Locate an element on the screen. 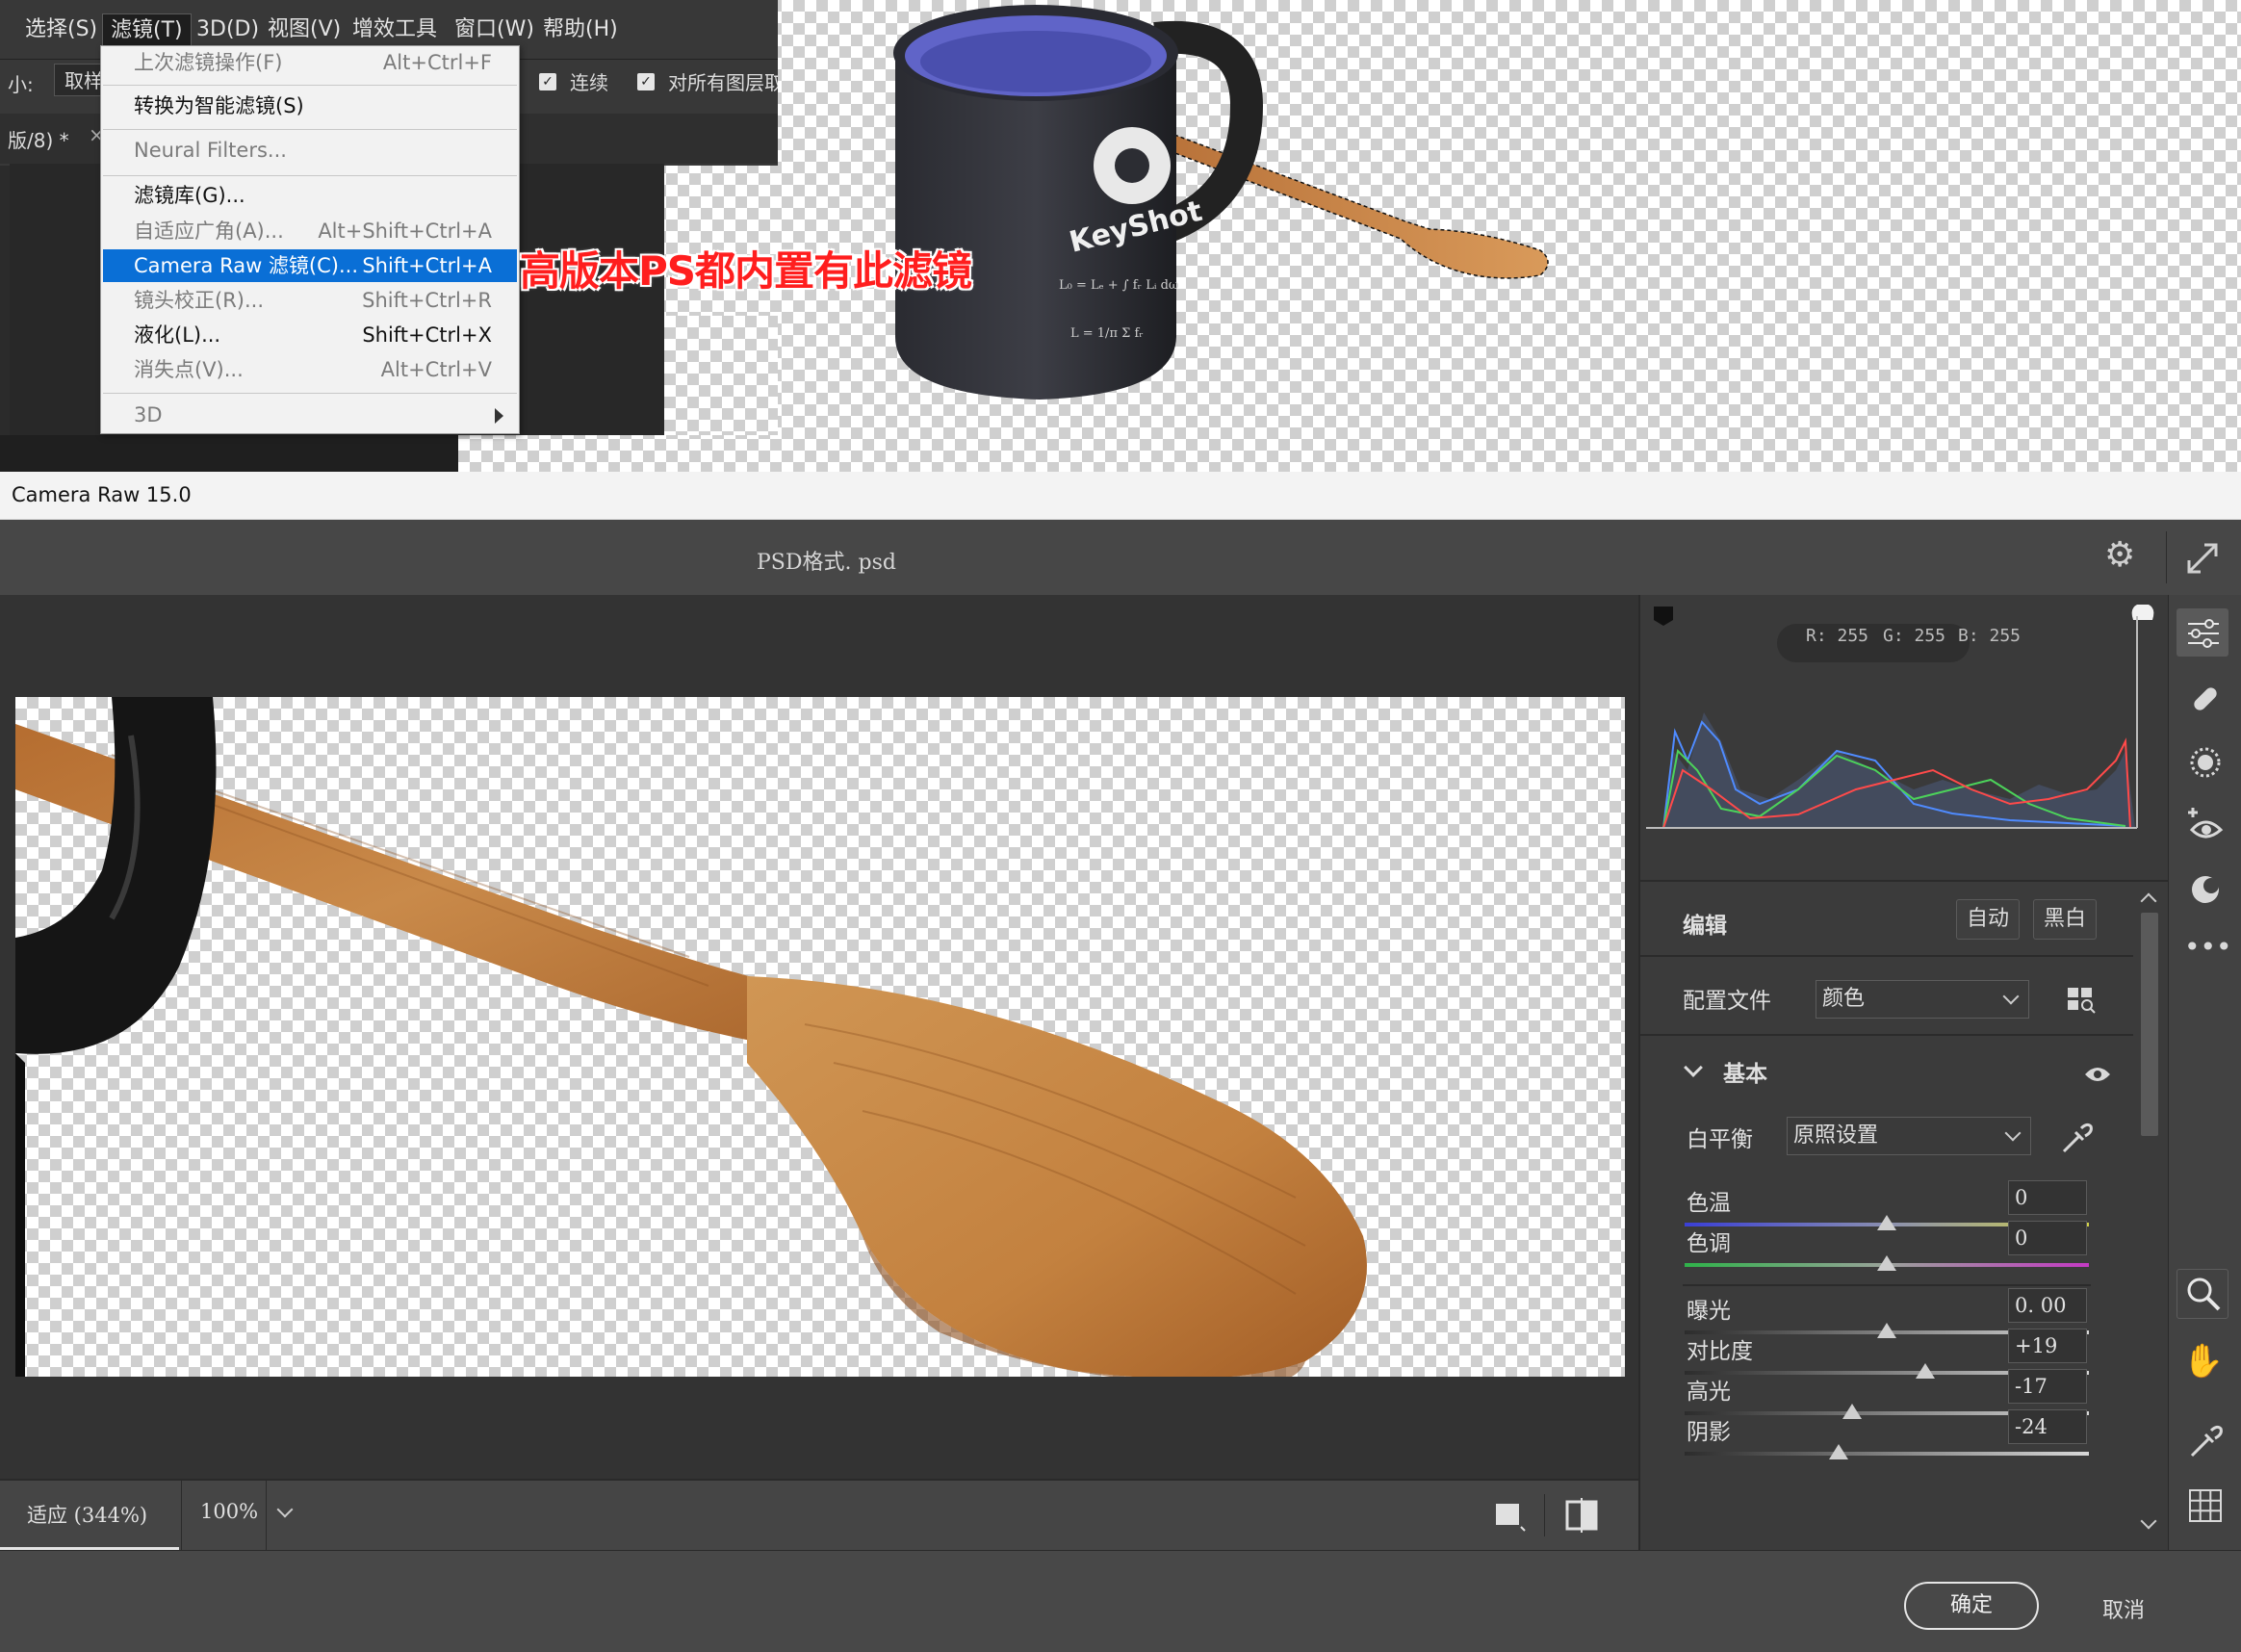 The height and width of the screenshot is (1652, 2241). wb-dropdown: 原照设置 is located at coordinates (1909, 1136).